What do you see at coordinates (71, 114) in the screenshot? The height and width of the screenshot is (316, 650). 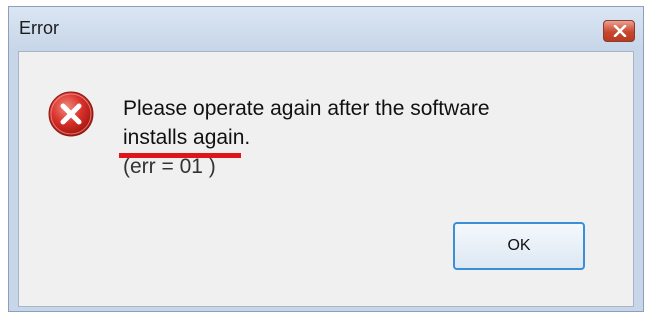 I see `error-icon` at bounding box center [71, 114].